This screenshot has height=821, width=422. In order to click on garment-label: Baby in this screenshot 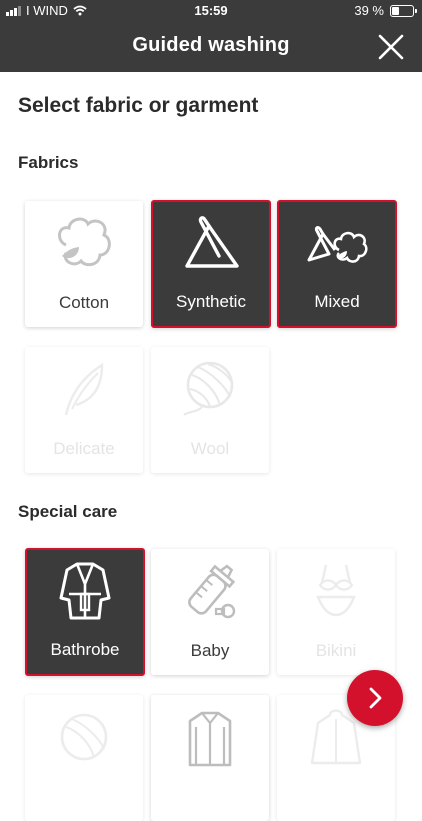, I will do `click(210, 650)`.